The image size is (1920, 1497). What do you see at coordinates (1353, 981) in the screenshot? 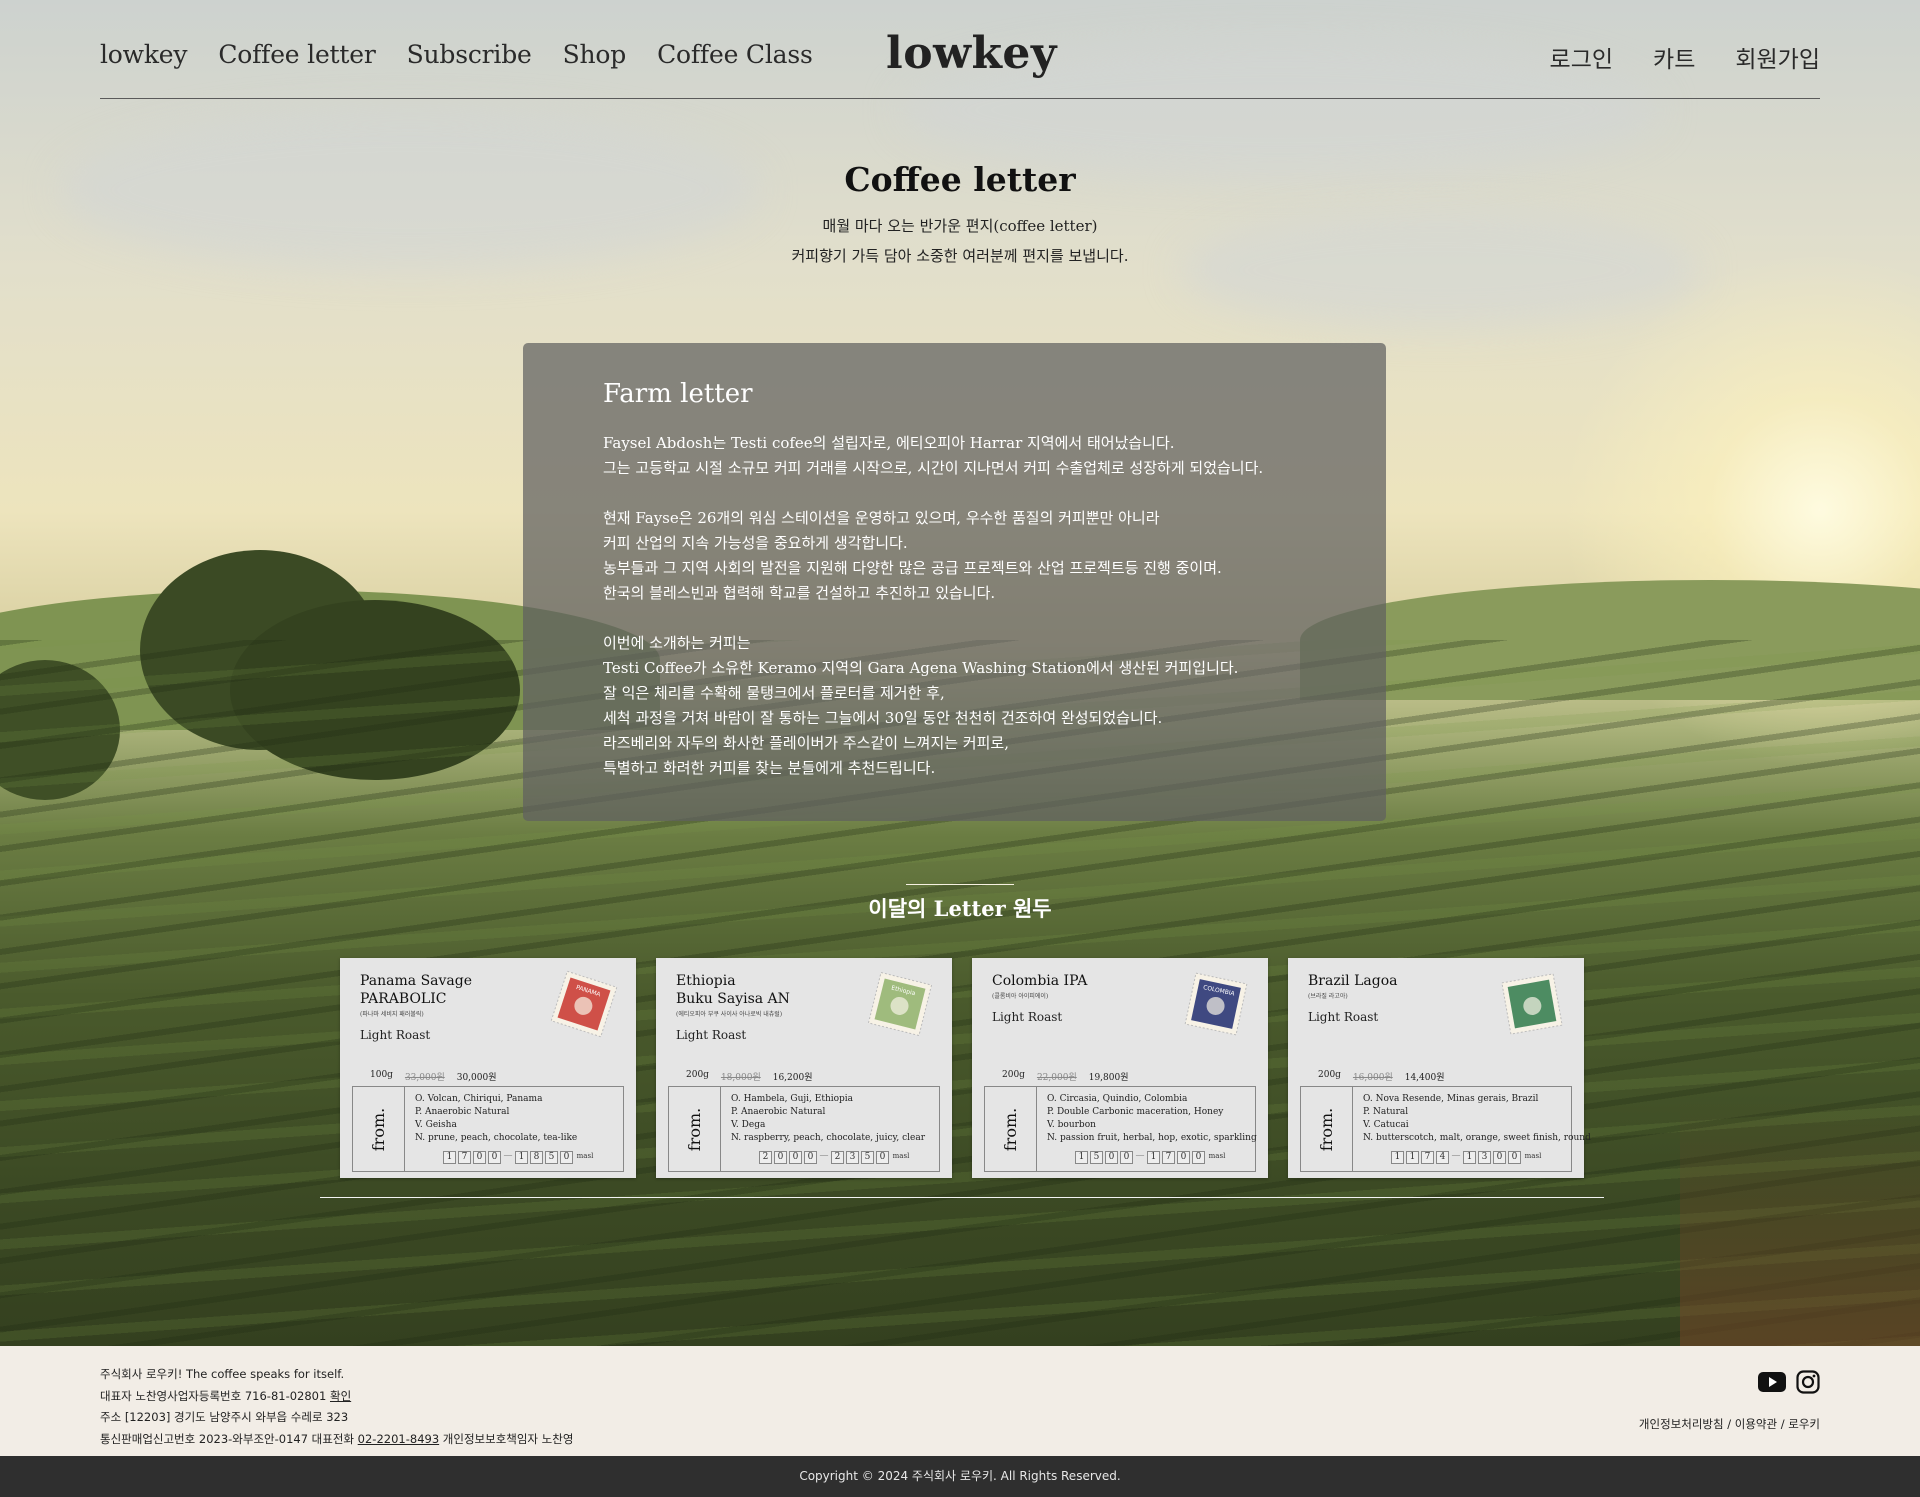
I see `bean-name-line-1: Brazil Lagoa` at bounding box center [1353, 981].